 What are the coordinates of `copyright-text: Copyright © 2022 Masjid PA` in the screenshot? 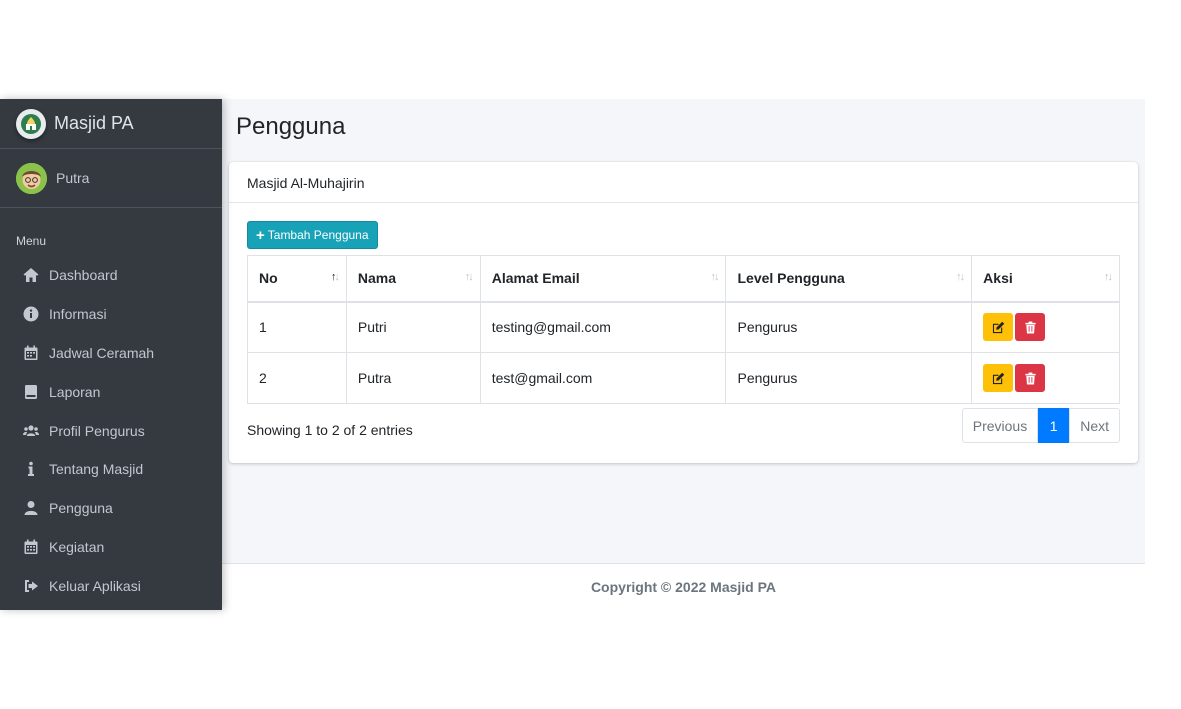 It's located at (683, 587).